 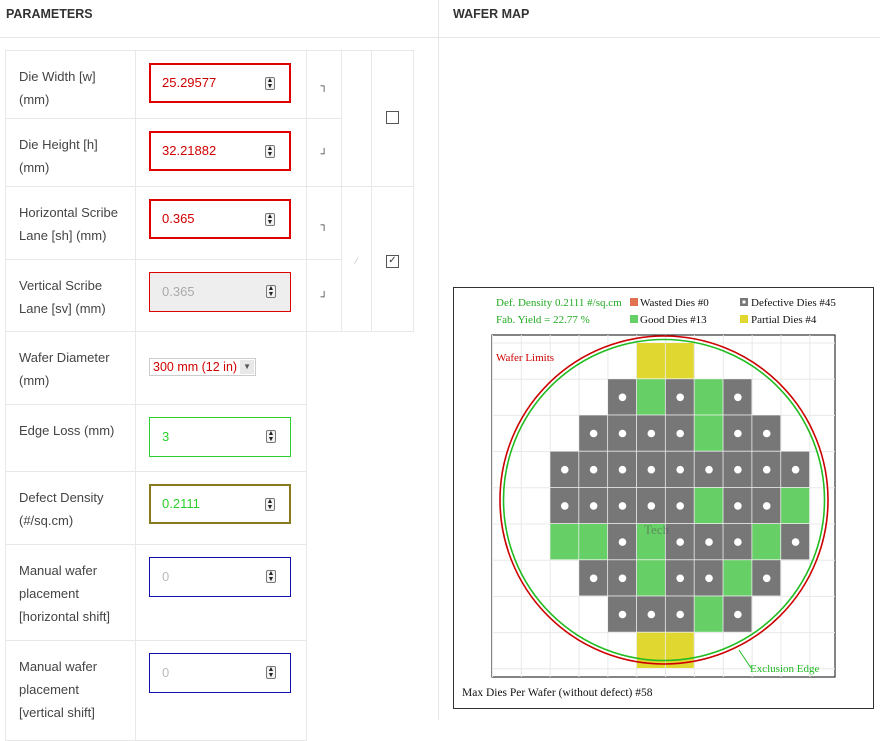 I want to click on watermark: Tech, so click(x=657, y=529).